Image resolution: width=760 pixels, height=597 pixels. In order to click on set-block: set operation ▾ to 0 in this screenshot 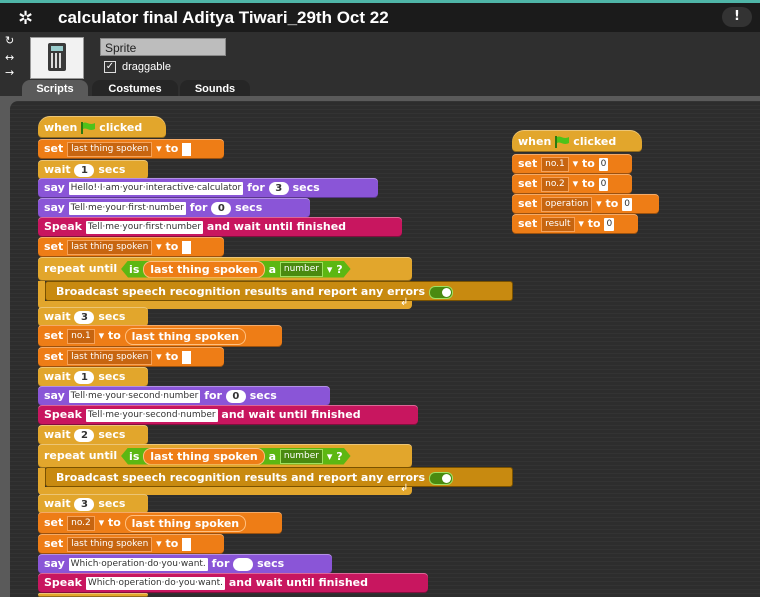, I will do `click(585, 204)`.